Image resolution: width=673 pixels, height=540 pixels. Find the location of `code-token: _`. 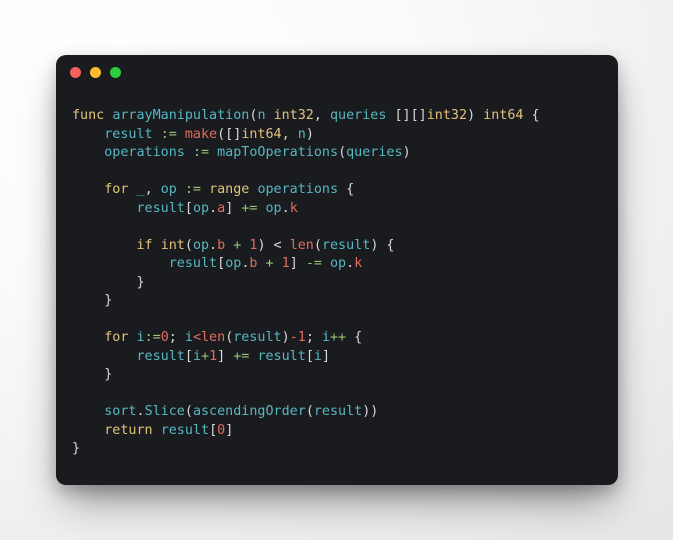

code-token: _ is located at coordinates (140, 189).